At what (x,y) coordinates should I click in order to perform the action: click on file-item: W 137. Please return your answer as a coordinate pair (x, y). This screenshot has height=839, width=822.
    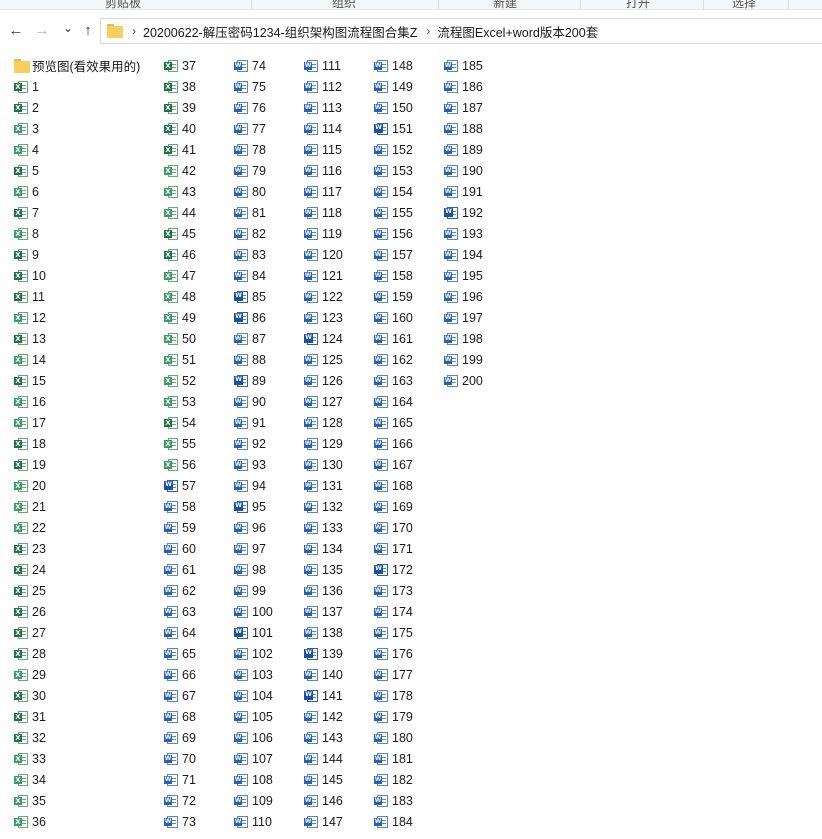
    Looking at the image, I should click on (338, 611).